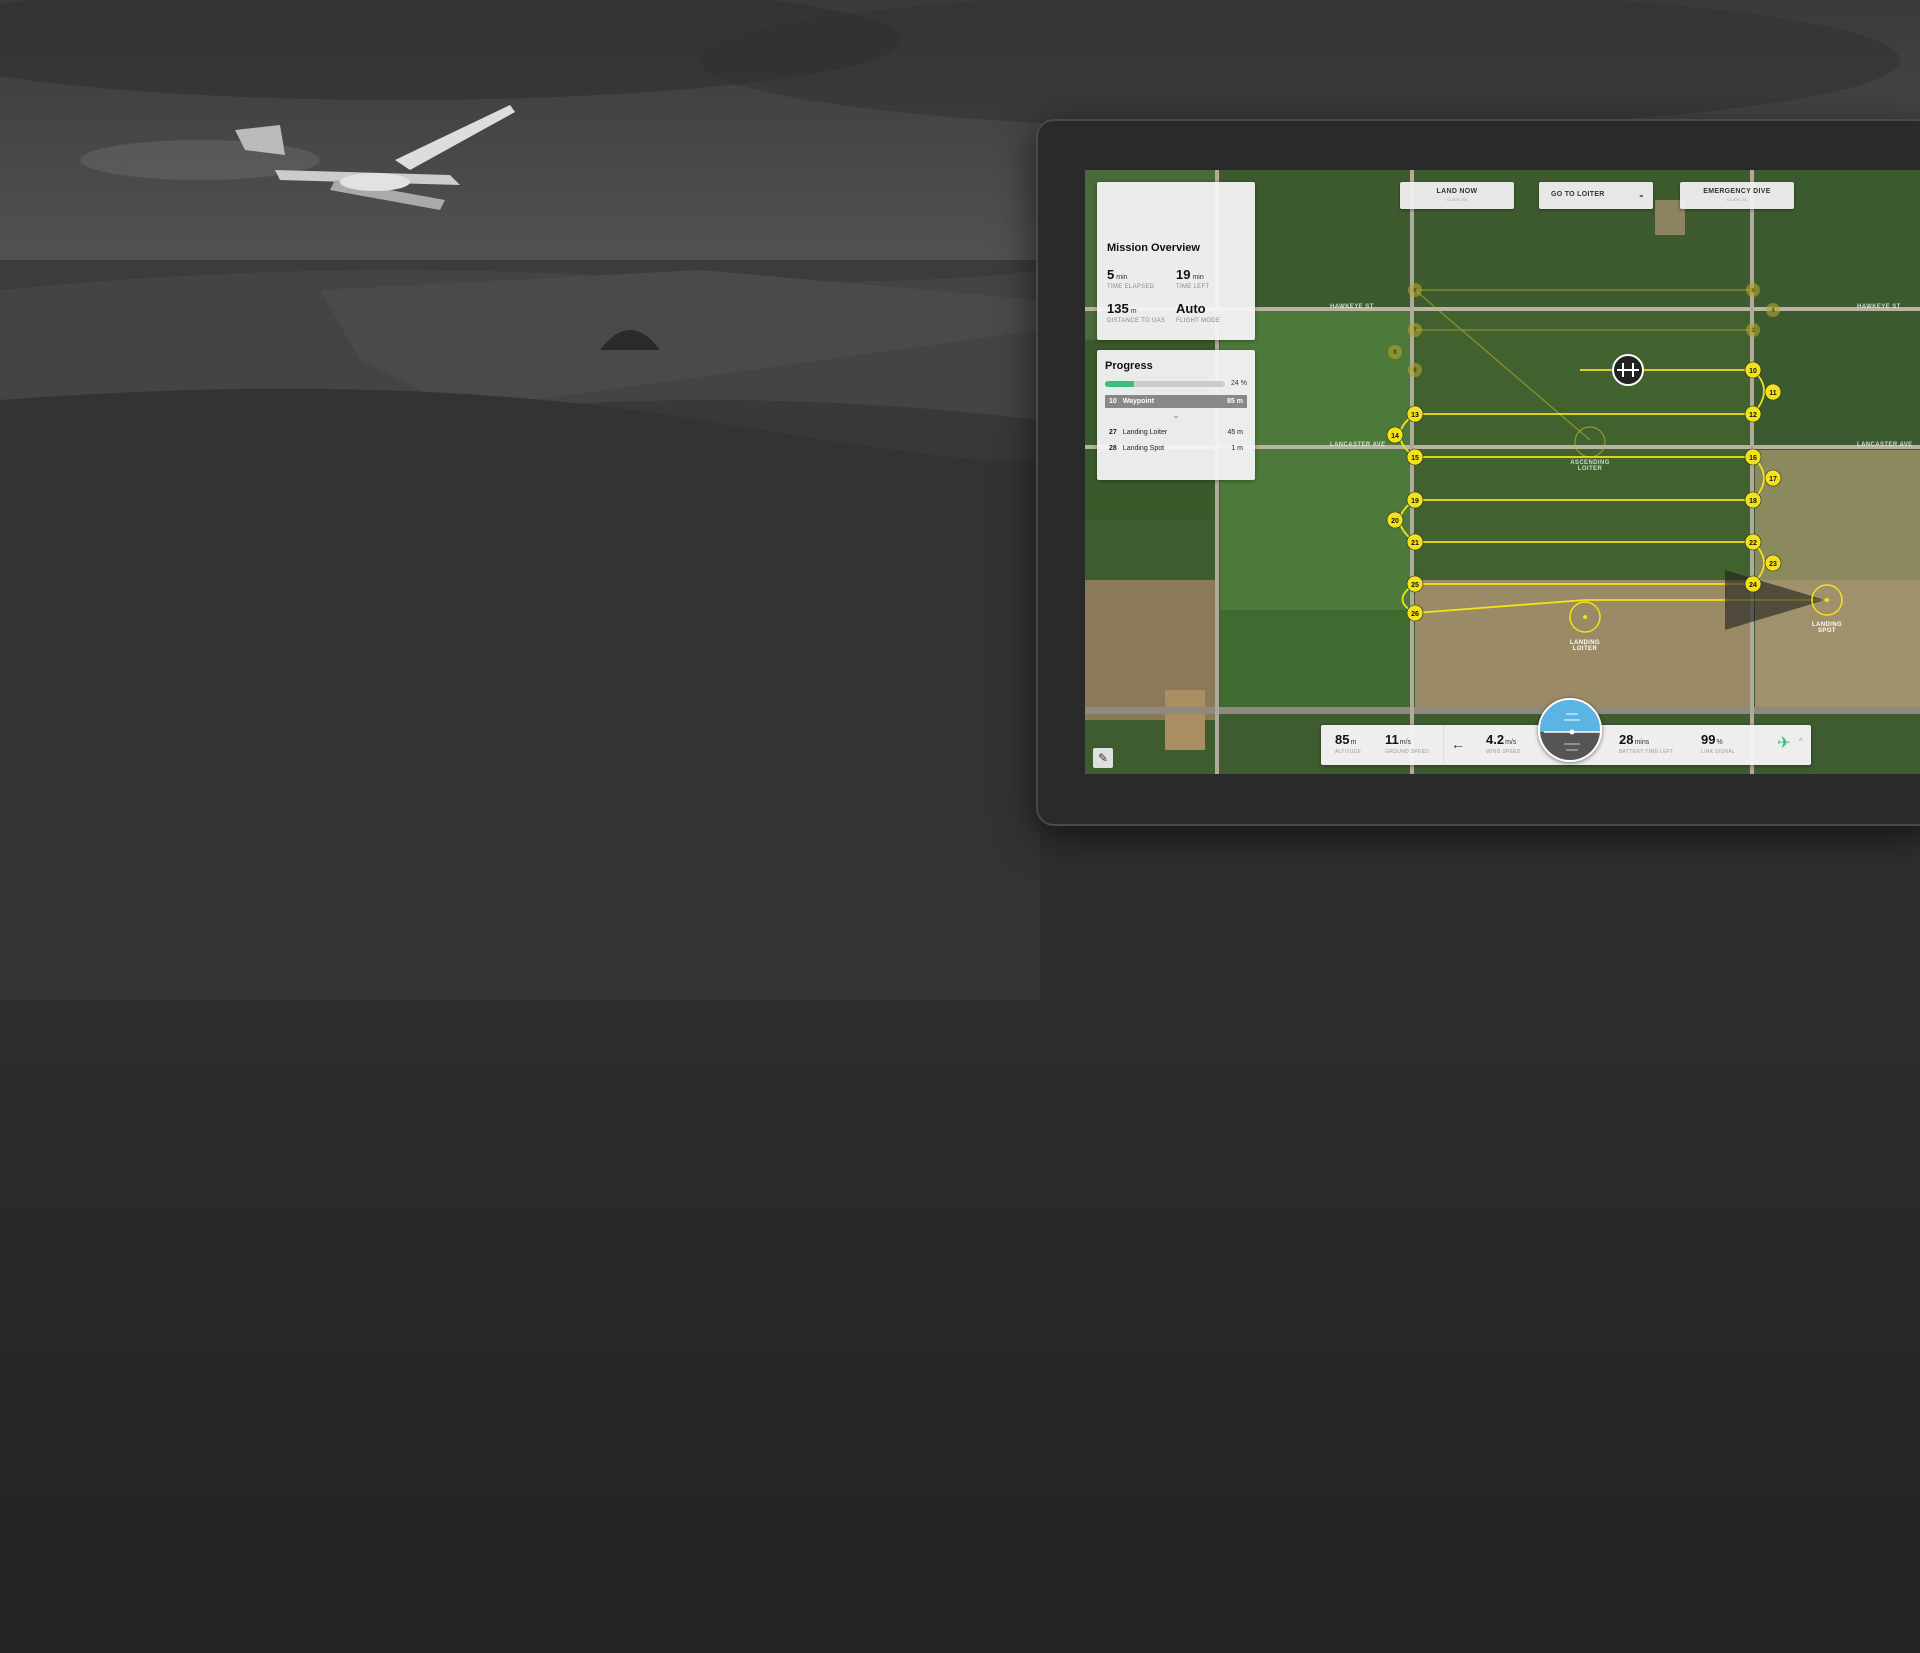  Describe the element at coordinates (1879, 307) in the screenshot. I see `street-label-hawkeye-right: HAWKEYE ST` at that location.